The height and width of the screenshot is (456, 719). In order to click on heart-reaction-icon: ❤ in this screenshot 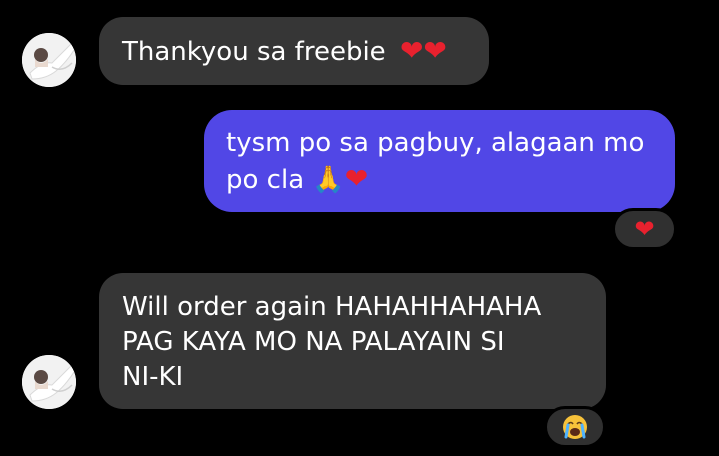, I will do `click(644, 229)`.